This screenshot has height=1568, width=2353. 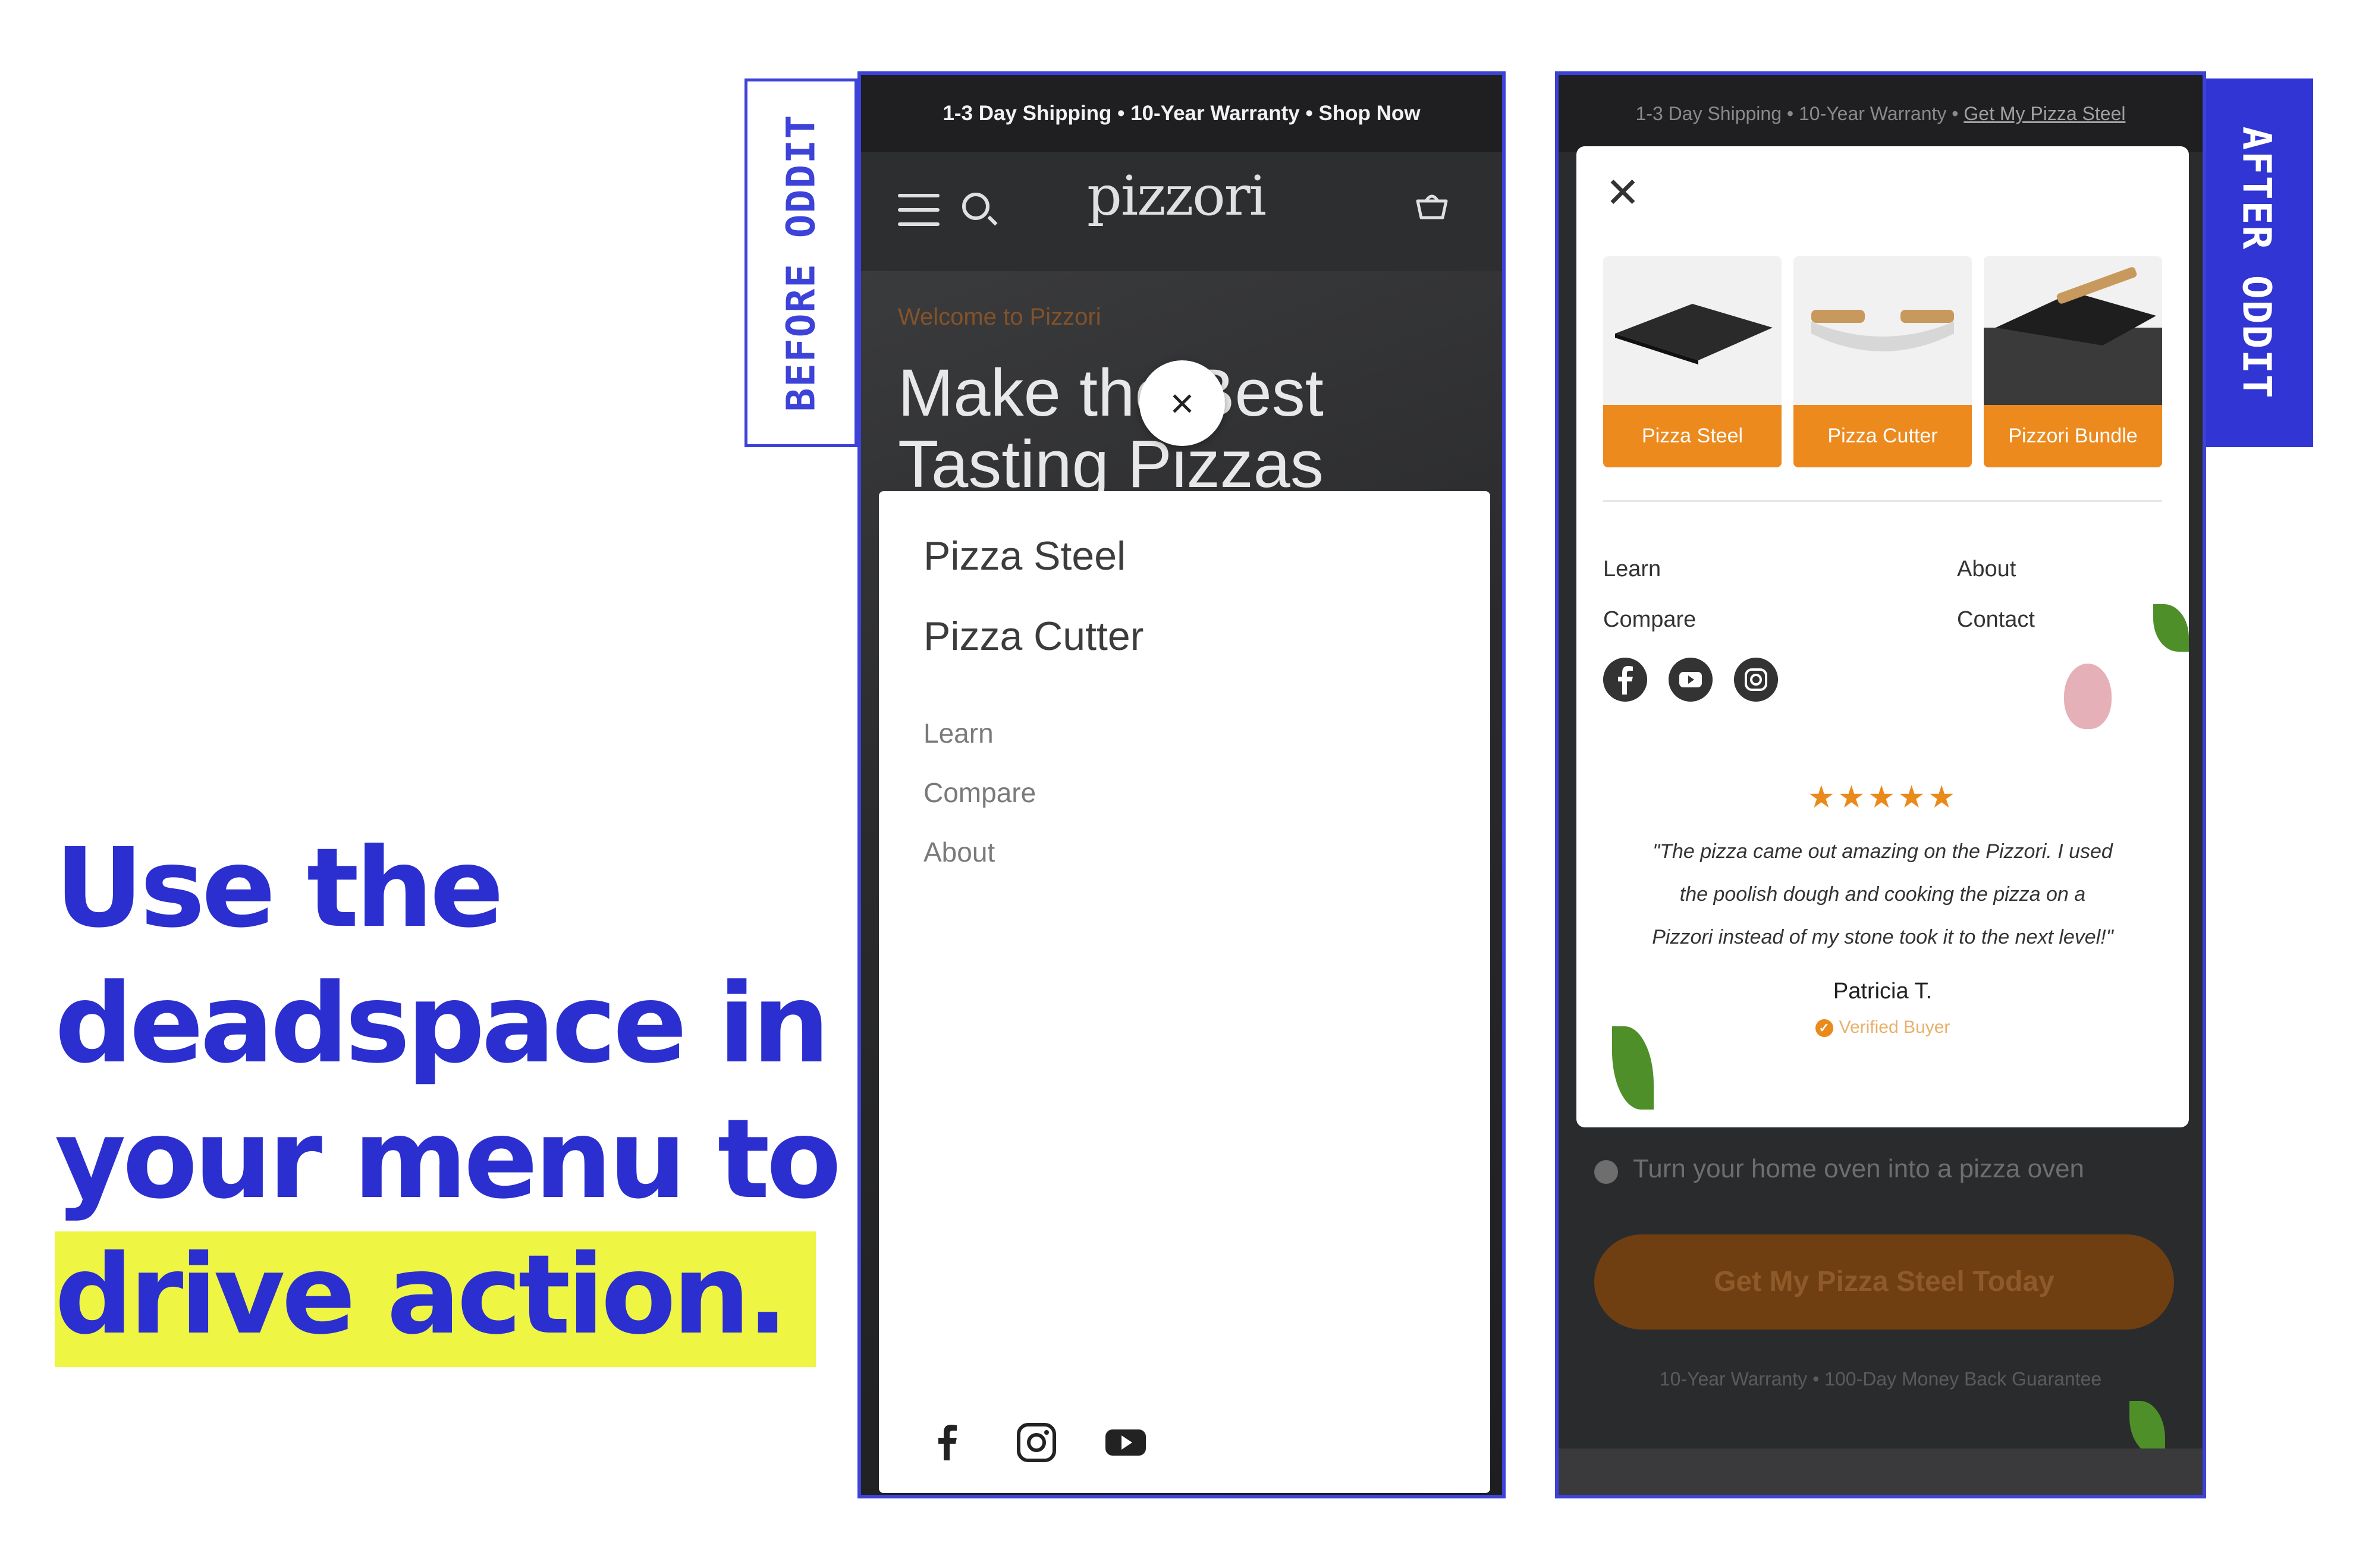 I want to click on check-circle-icon, so click(x=1606, y=1172).